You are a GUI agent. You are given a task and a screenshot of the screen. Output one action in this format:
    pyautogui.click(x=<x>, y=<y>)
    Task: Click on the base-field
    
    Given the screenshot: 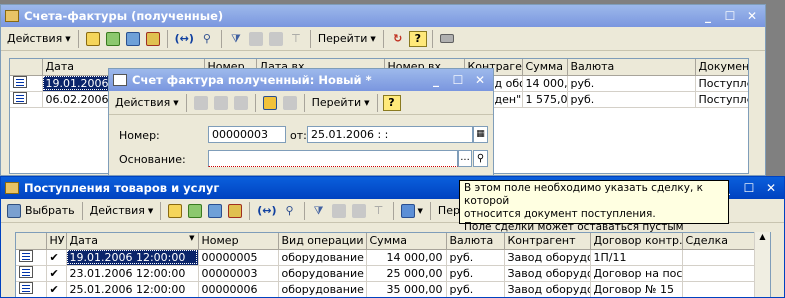 What is the action you would take?
    pyautogui.click(x=333, y=158)
    